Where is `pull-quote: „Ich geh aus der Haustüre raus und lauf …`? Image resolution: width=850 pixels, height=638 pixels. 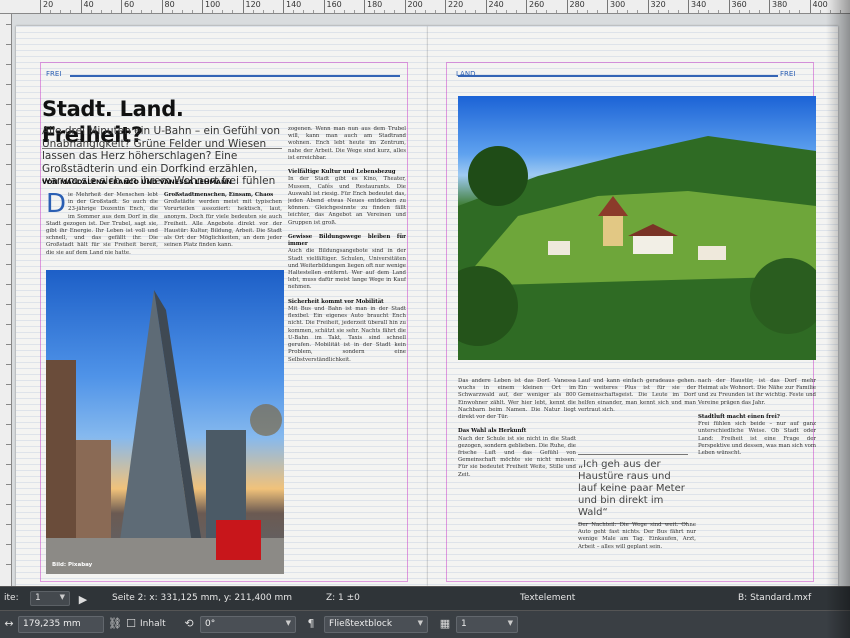 pull-quote: „Ich geh aus der Haustüre raus und lauf … is located at coordinates (633, 489).